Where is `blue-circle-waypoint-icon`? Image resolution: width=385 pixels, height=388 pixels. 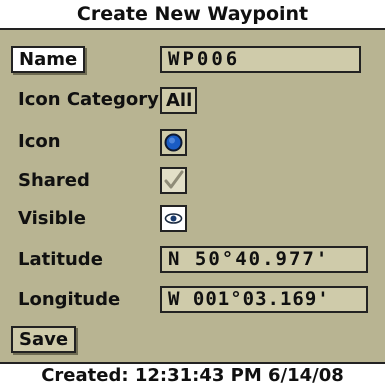
blue-circle-waypoint-icon is located at coordinates (173, 142).